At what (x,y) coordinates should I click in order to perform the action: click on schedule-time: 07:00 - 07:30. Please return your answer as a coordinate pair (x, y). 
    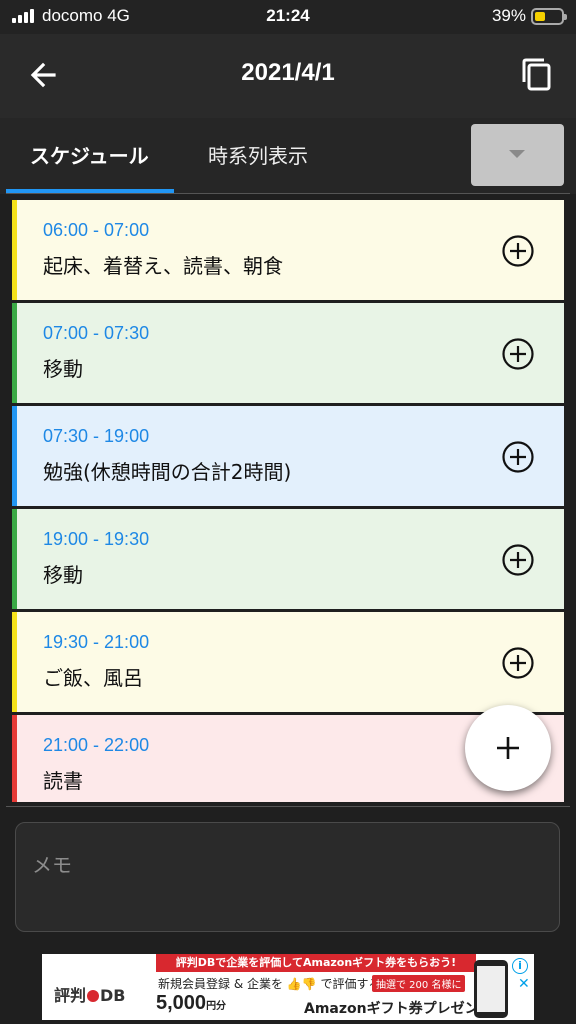
    Looking at the image, I should click on (96, 333).